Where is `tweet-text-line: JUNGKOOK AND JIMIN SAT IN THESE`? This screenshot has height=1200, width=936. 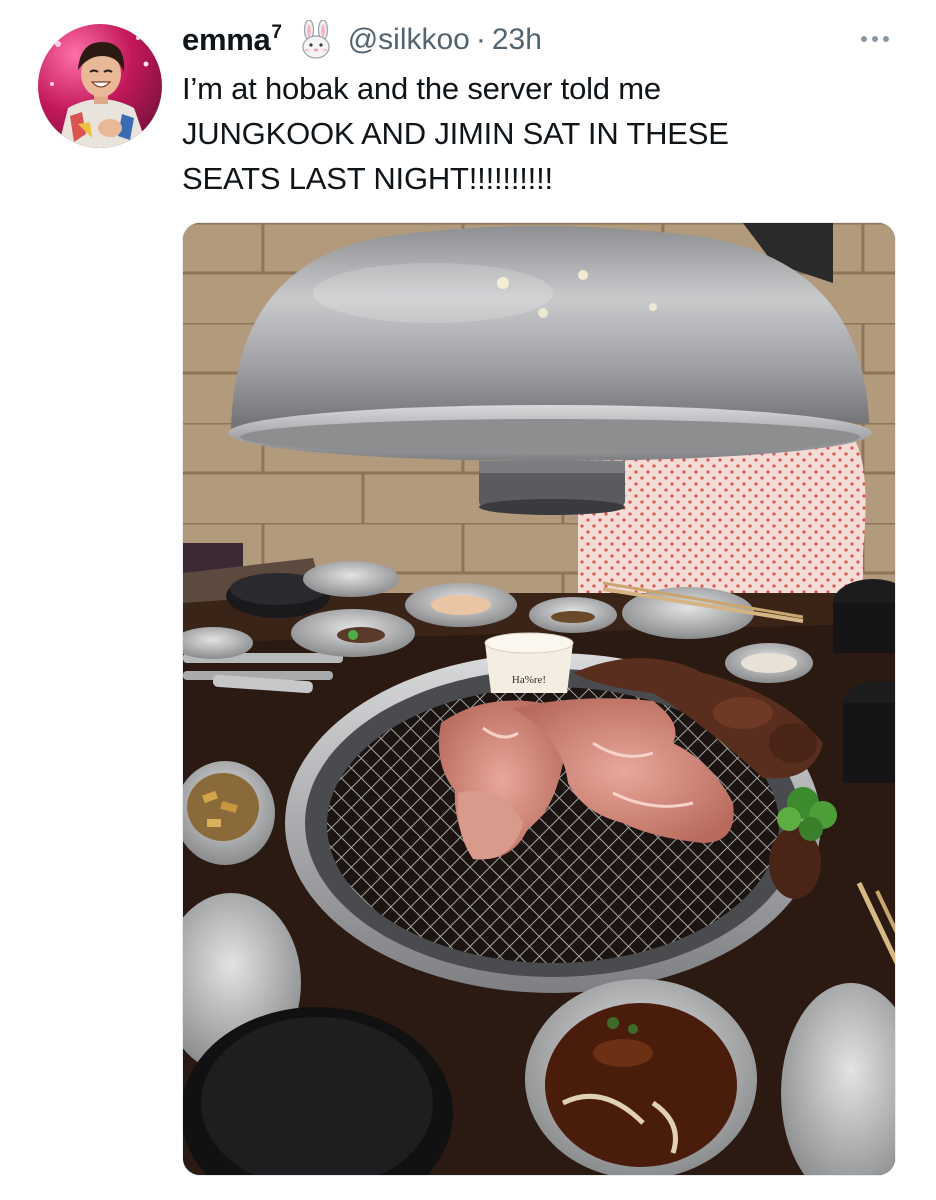 tweet-text-line: JUNGKOOK AND JIMIN SAT IN THESE is located at coordinates (455, 133).